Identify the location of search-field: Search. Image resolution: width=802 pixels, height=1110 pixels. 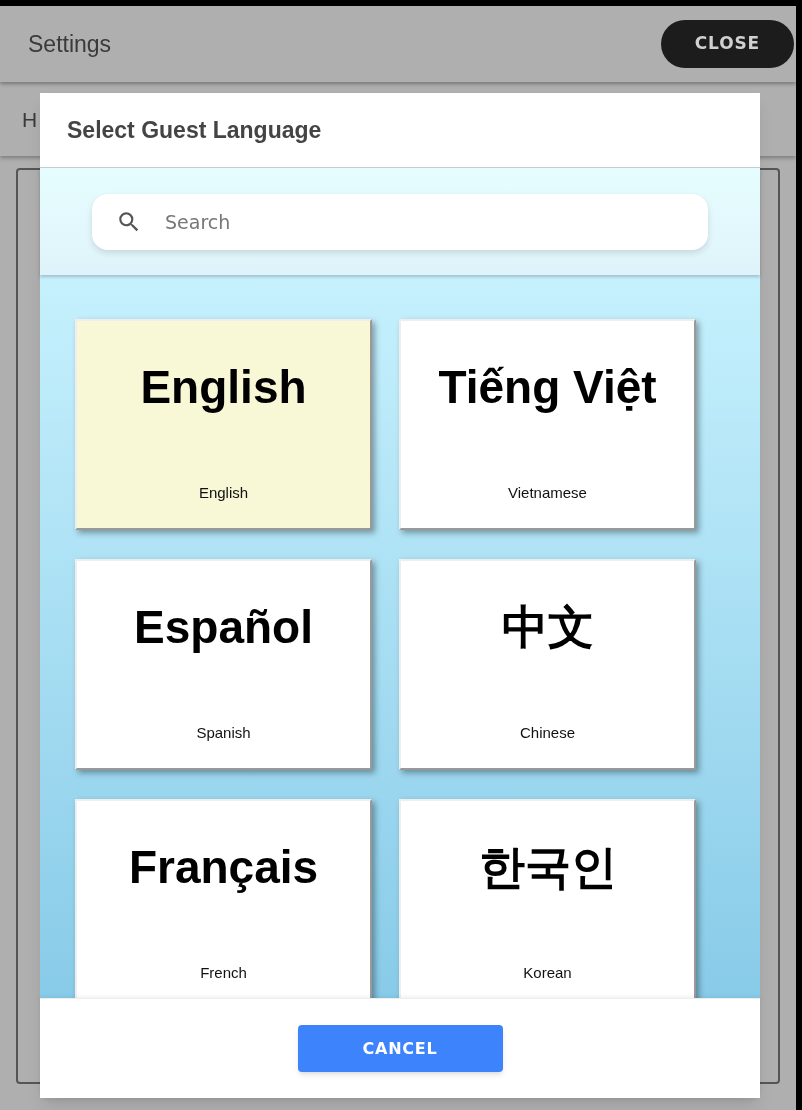
(400, 221).